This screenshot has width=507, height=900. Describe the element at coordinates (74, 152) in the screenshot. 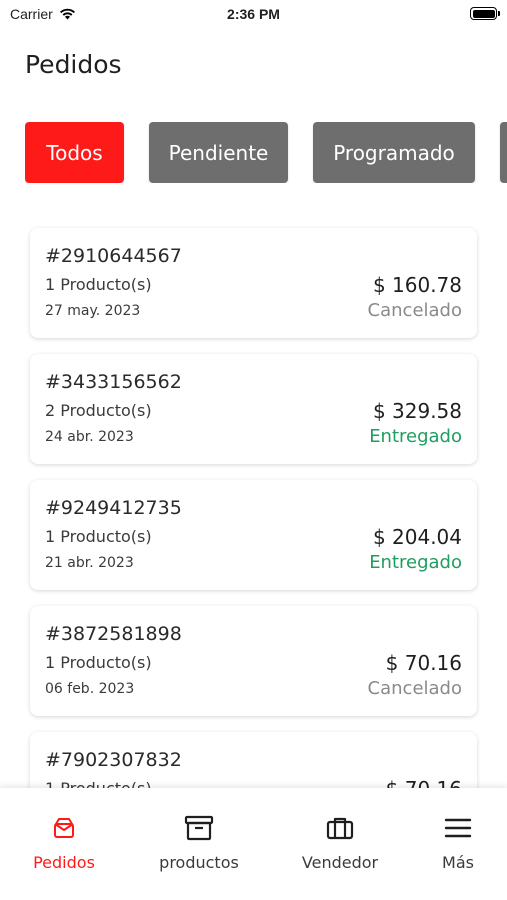

I see `filter-chip-todos: Todos` at that location.